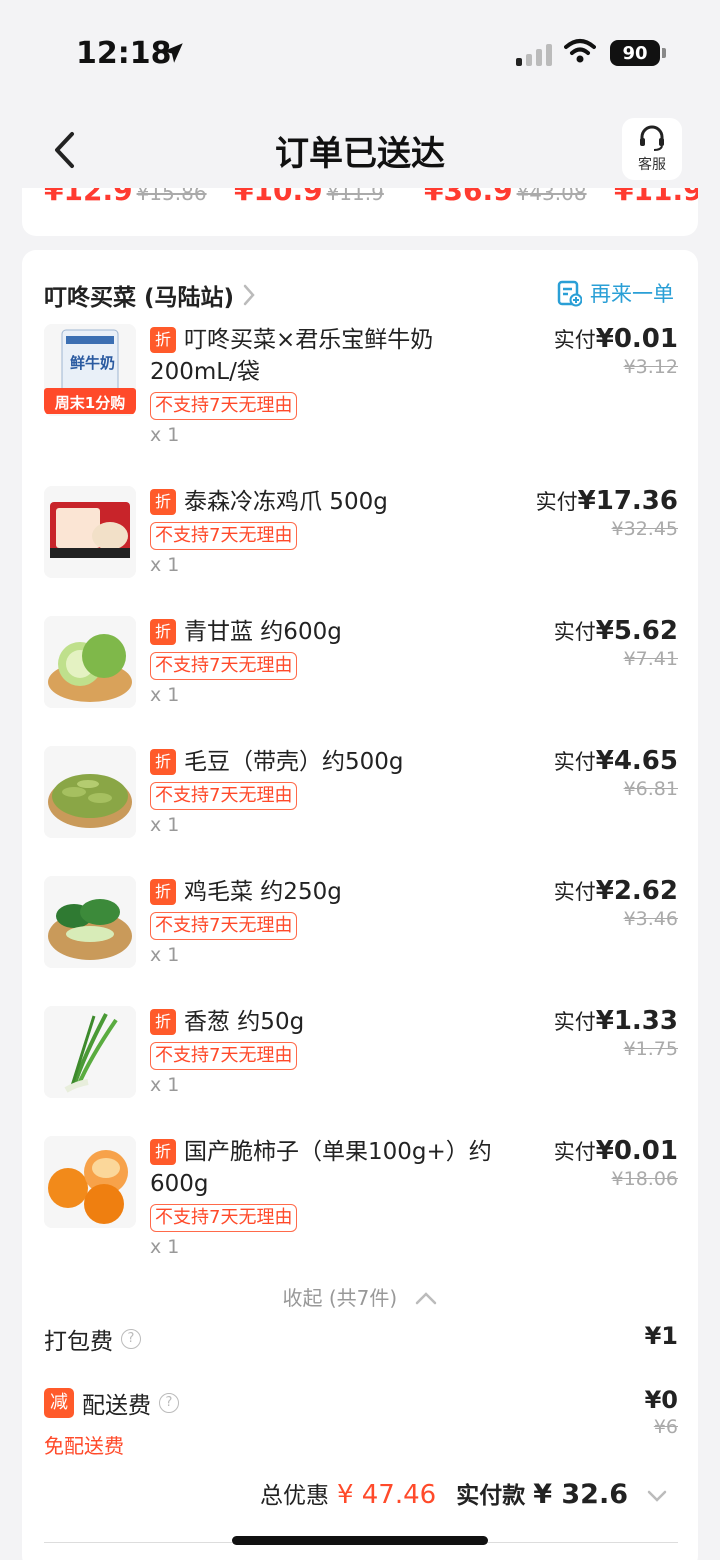  I want to click on wifi-icon, so click(580, 51).